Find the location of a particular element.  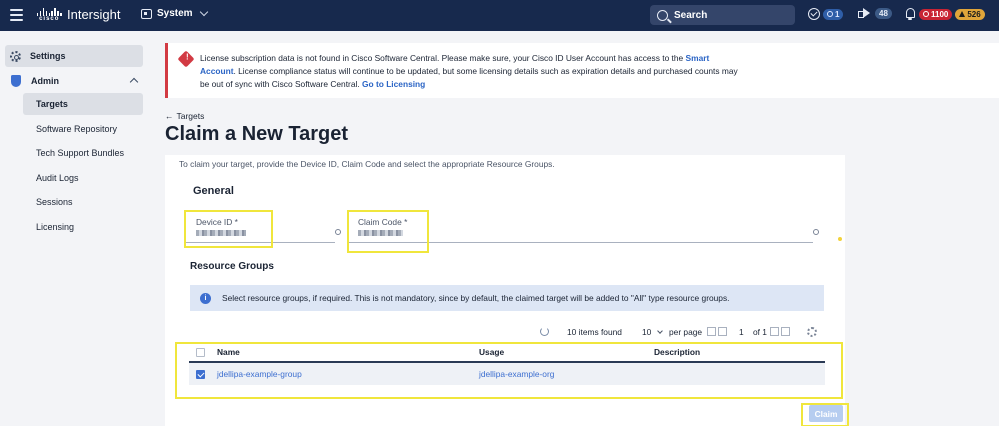

search-label: Search is located at coordinates (691, 15).